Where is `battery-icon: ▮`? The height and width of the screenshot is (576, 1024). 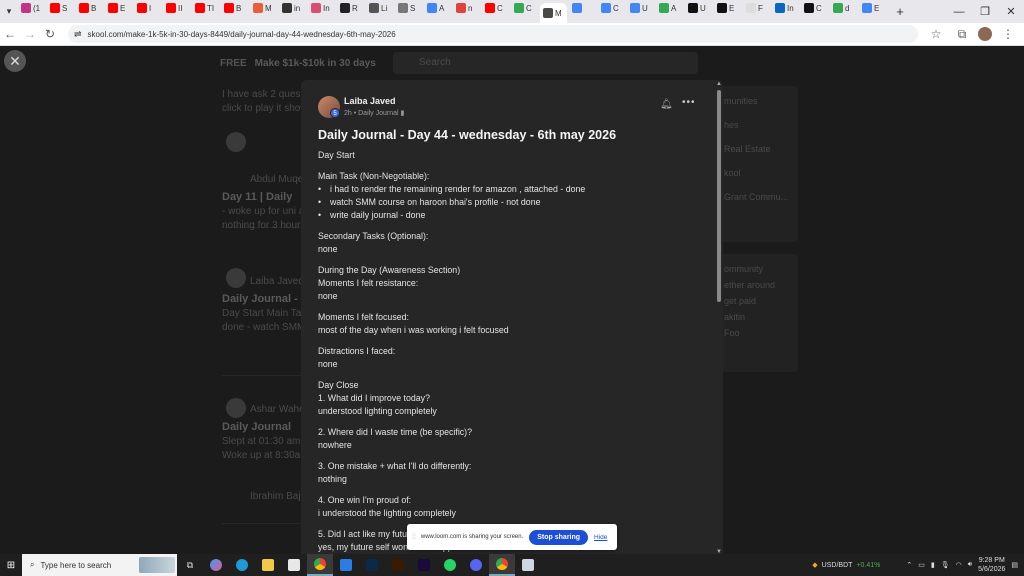
battery-icon: ▮ is located at coordinates (933, 565).